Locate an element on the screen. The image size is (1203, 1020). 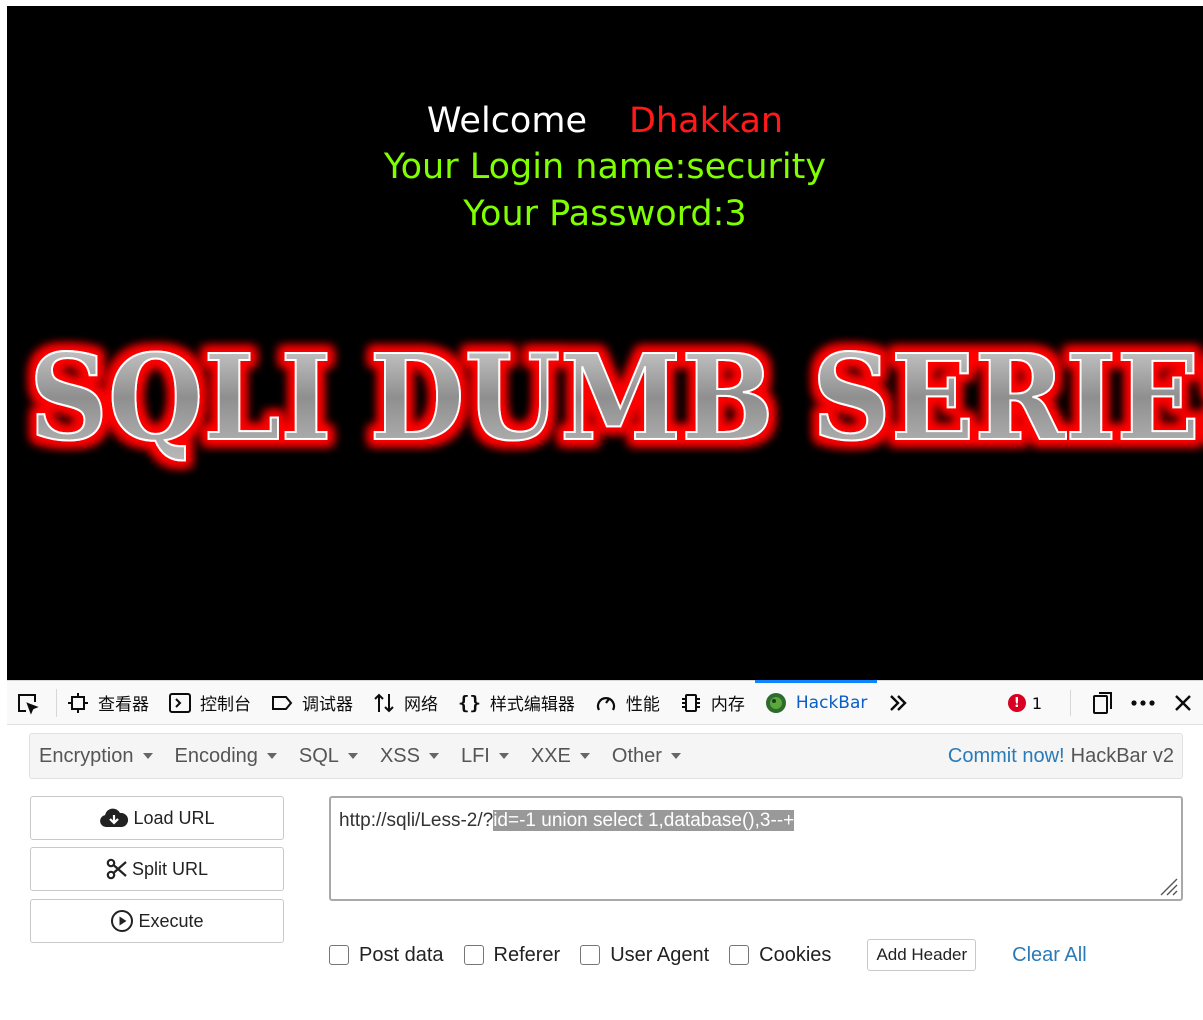
menu-other-label: Other is located at coordinates (636, 755).